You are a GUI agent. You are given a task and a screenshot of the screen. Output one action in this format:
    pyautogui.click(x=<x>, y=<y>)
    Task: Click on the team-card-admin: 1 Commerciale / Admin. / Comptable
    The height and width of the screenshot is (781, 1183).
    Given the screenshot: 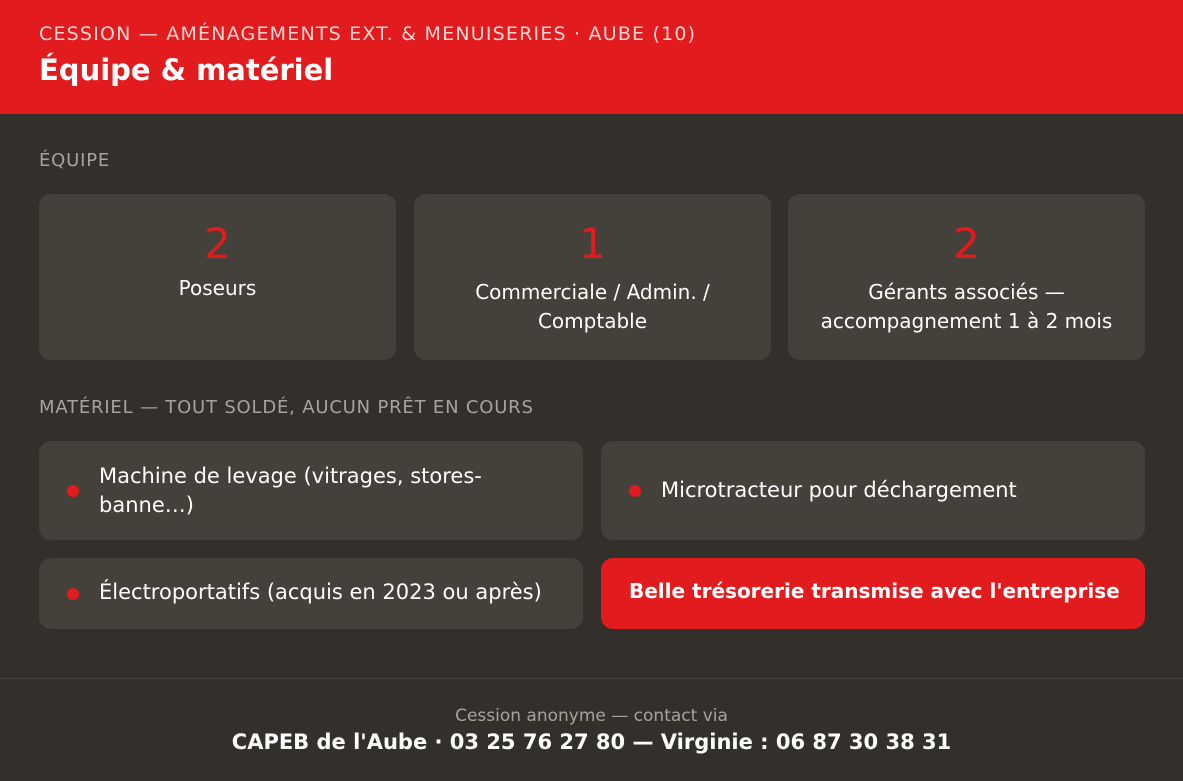 What is the action you would take?
    pyautogui.click(x=592, y=277)
    